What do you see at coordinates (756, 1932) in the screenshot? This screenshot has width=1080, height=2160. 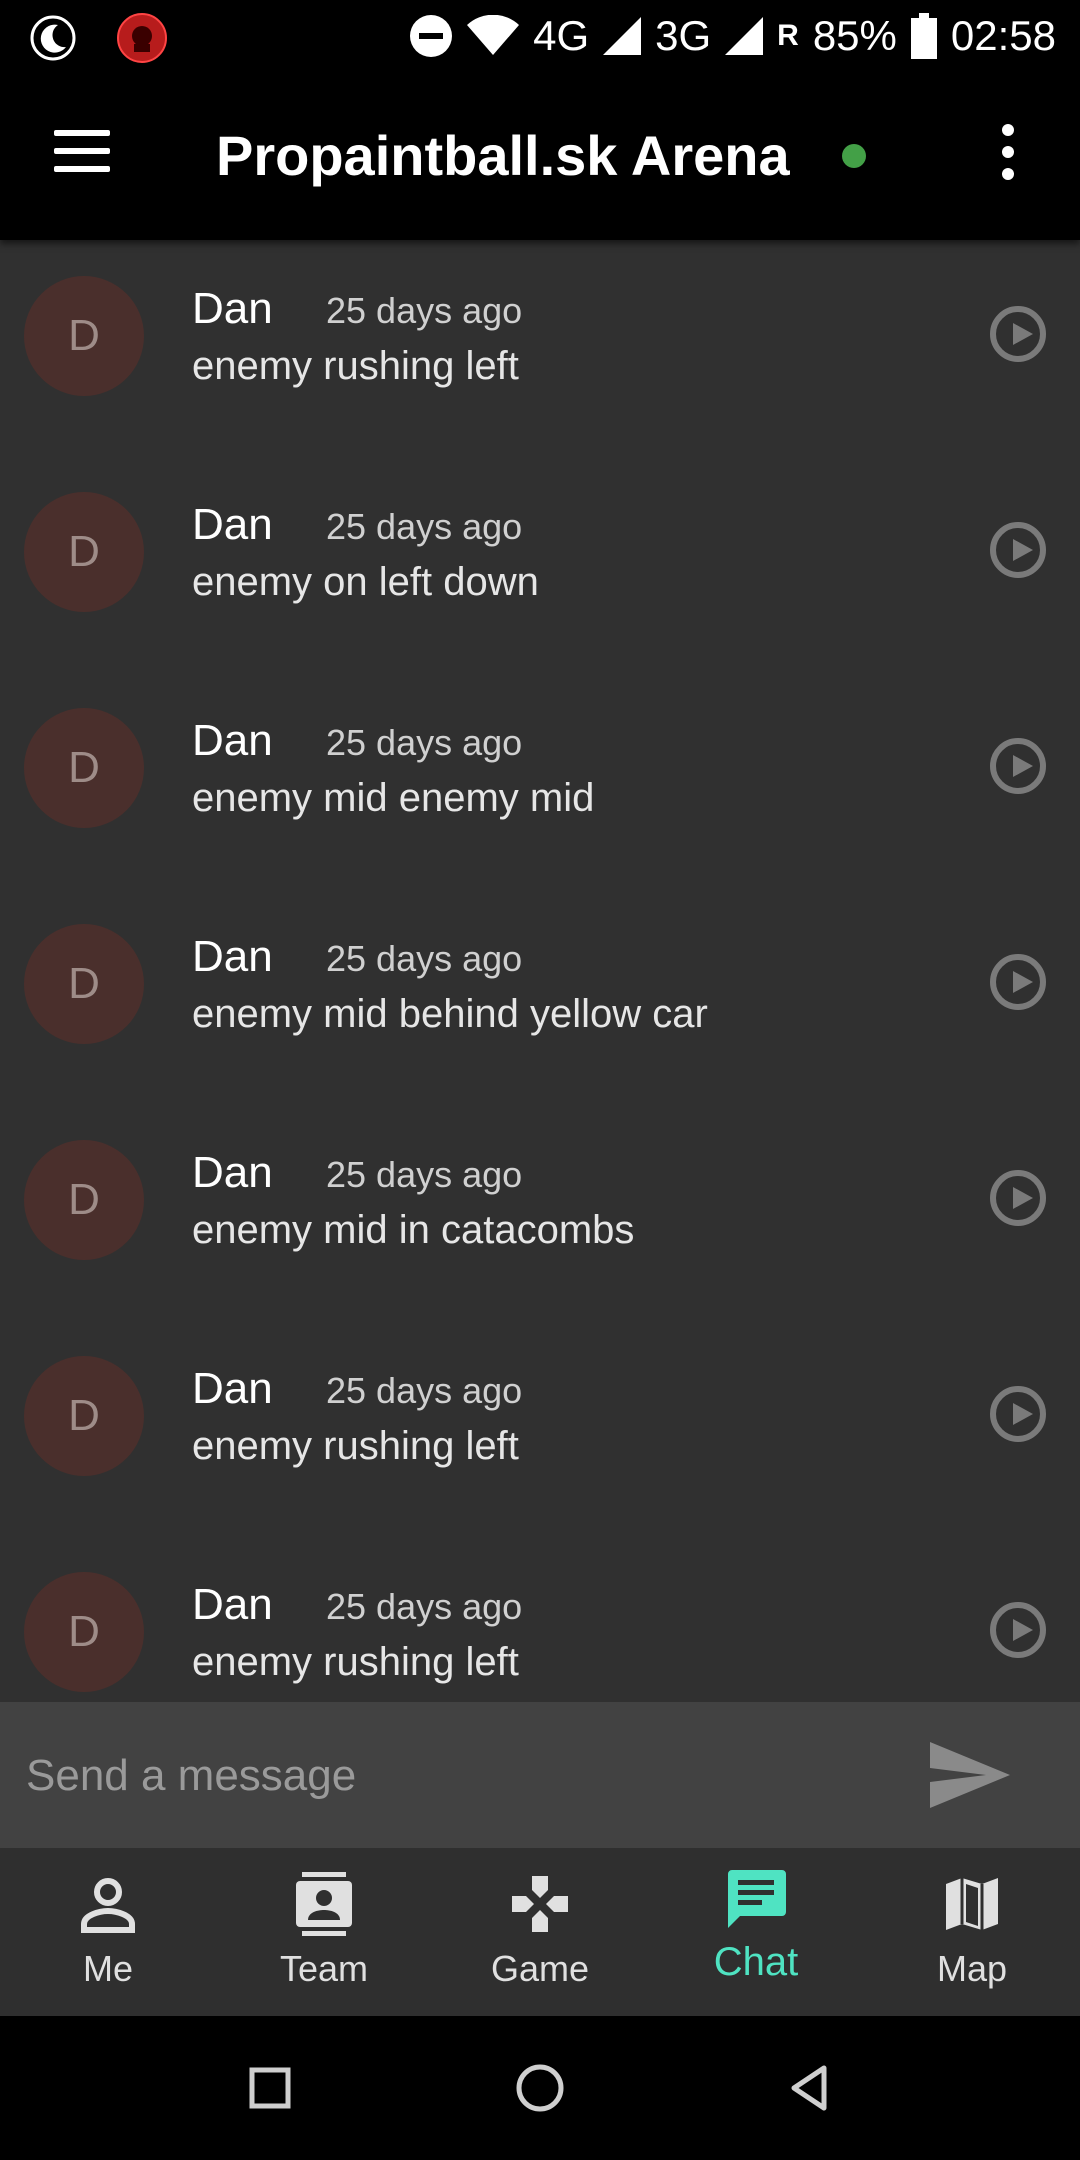 I see `nav-item-chat: Chat` at bounding box center [756, 1932].